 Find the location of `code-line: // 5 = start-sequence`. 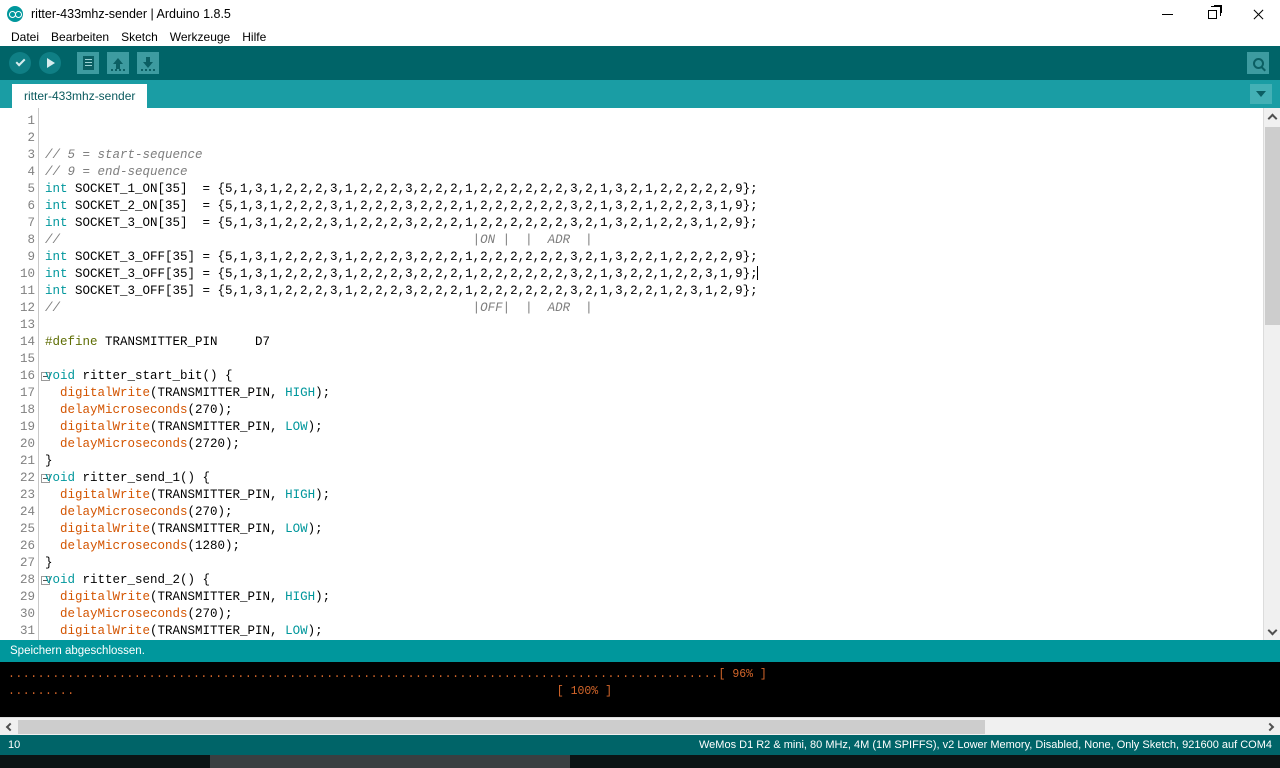

code-line: // 5 = start-sequence is located at coordinates (654, 155).